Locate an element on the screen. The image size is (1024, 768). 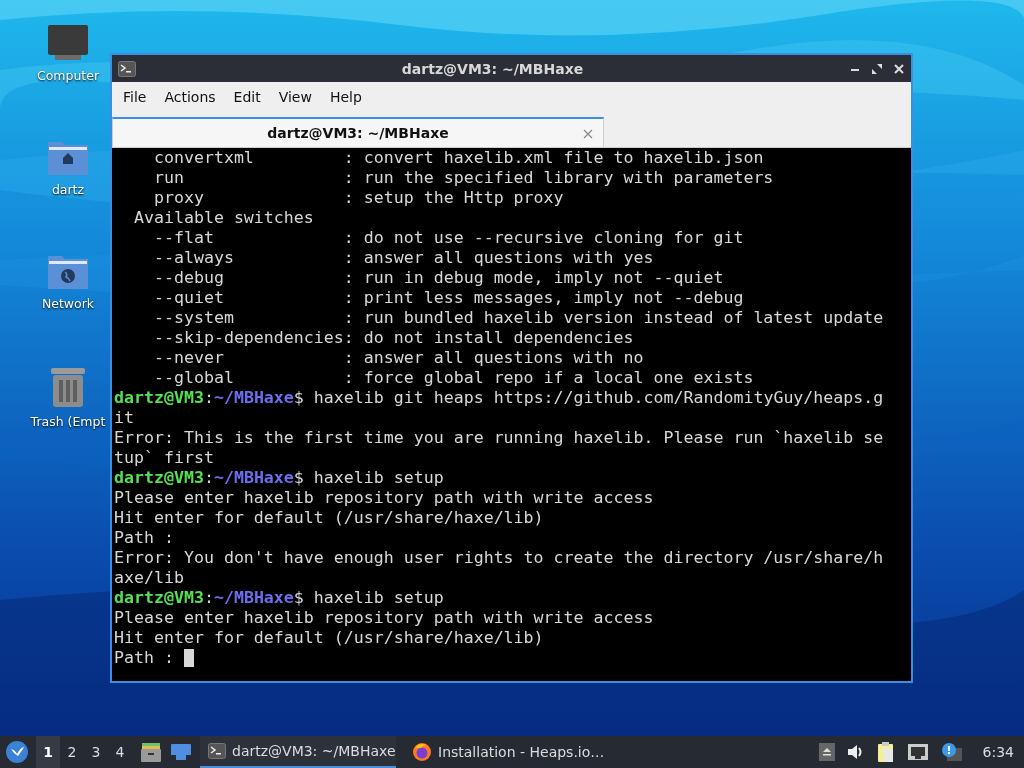
window-title: dartz@VM3: ~/MBHaxe is located at coordinates (492, 68).